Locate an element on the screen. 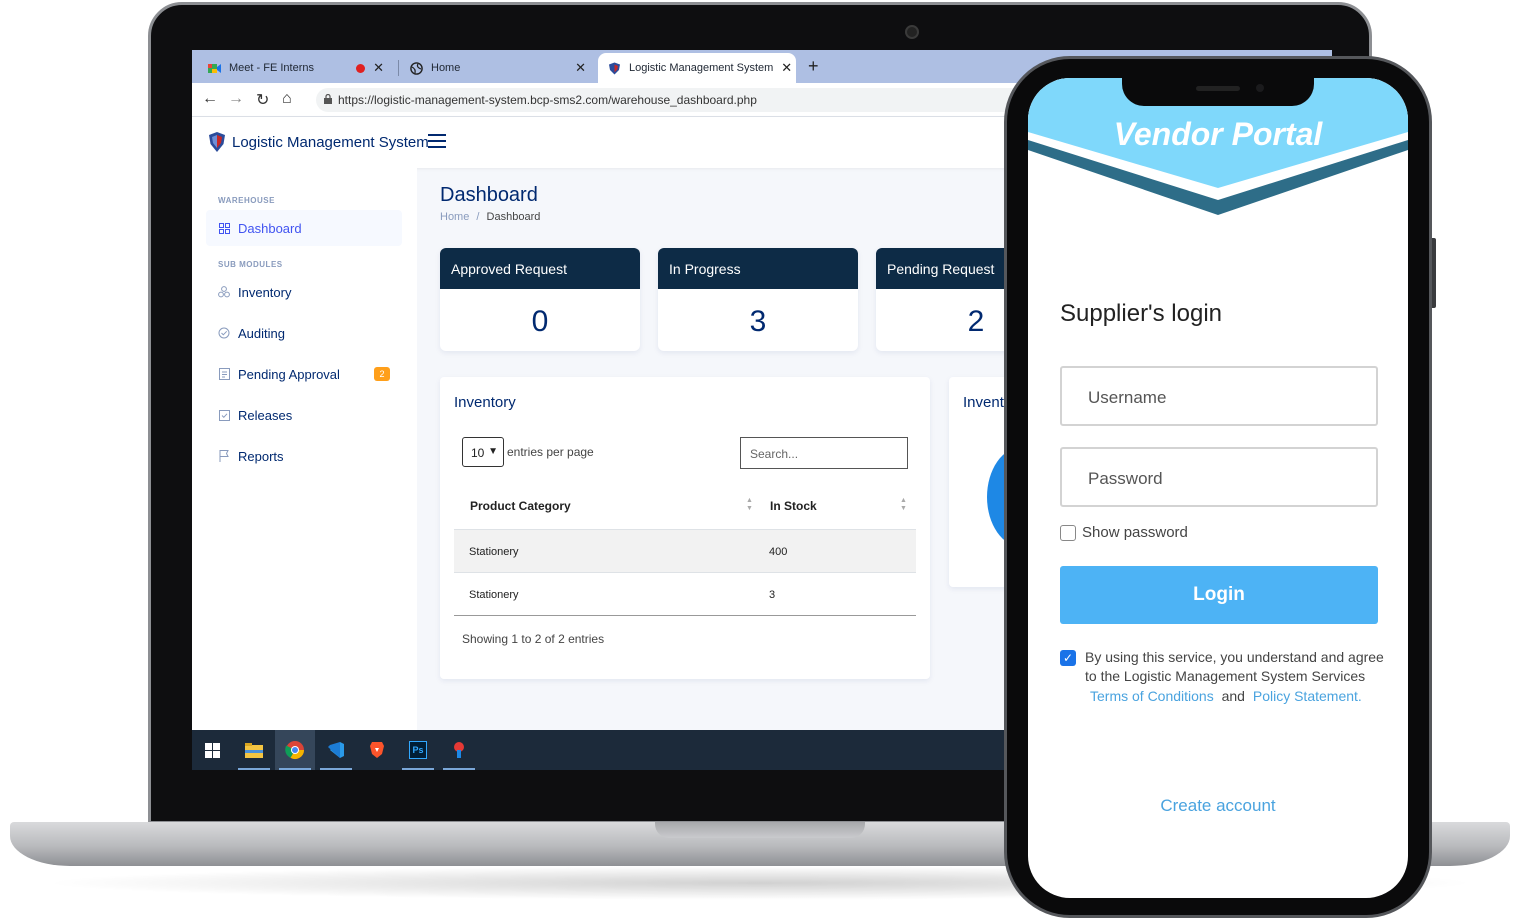  stat-card-value: 3 is located at coordinates (758, 321).